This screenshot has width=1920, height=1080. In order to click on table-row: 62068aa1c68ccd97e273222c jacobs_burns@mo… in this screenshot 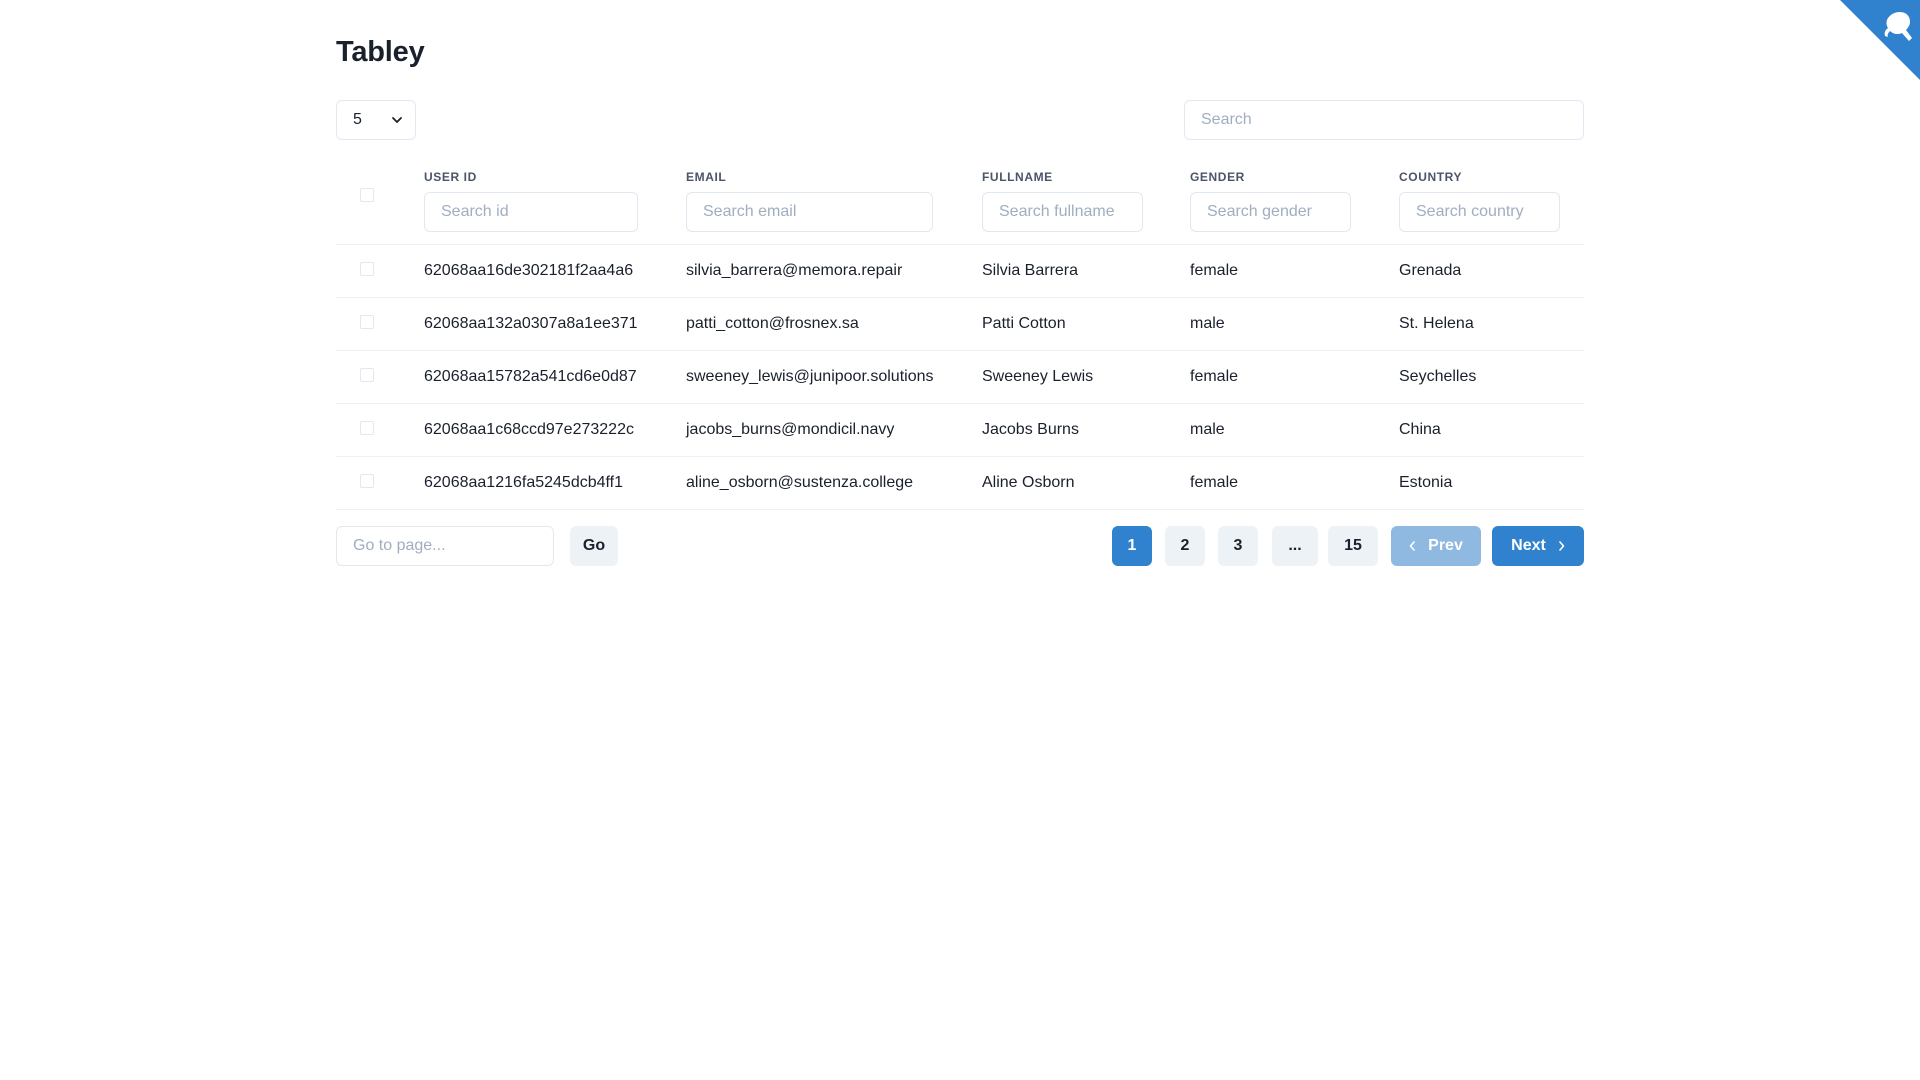, I will do `click(960, 430)`.